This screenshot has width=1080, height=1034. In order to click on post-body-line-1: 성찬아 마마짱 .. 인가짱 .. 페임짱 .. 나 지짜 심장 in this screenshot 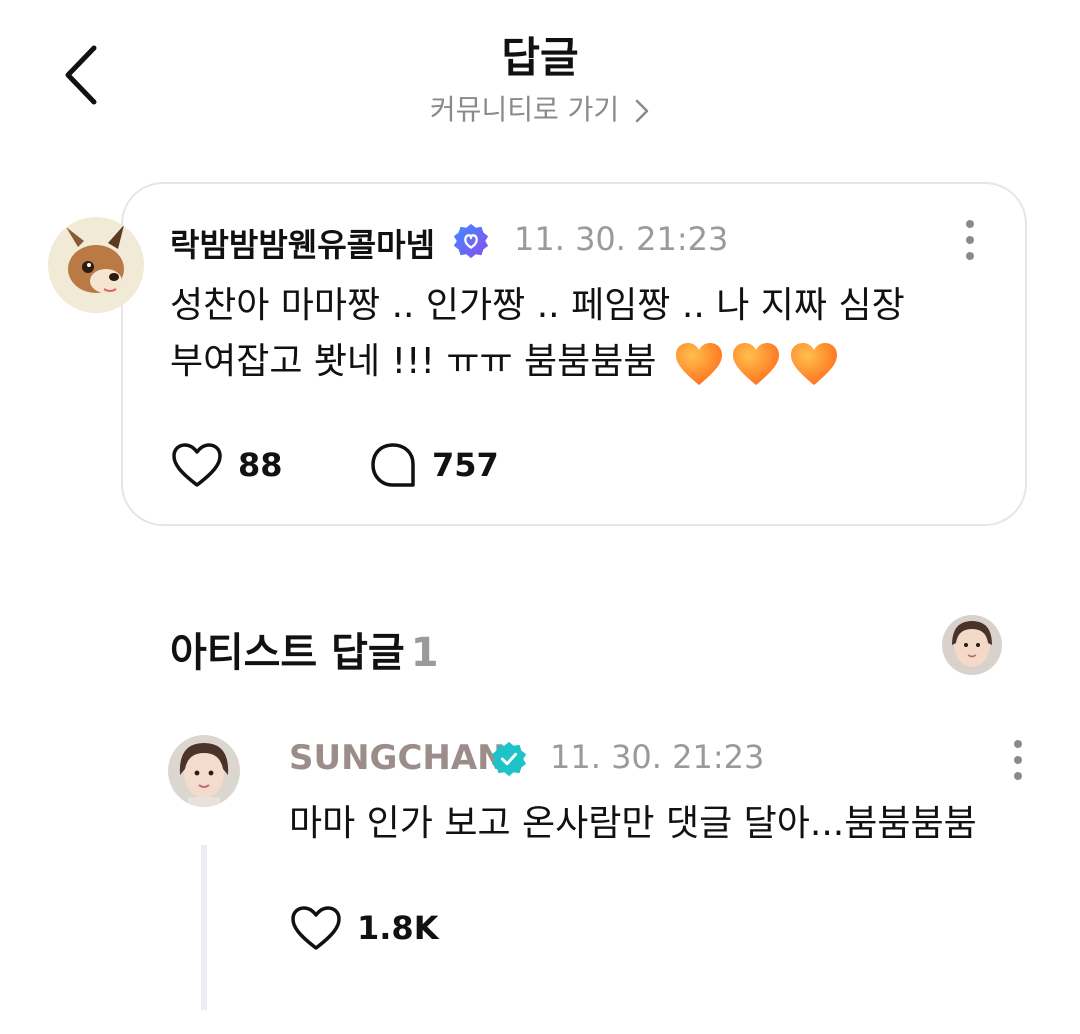, I will do `click(537, 305)`.